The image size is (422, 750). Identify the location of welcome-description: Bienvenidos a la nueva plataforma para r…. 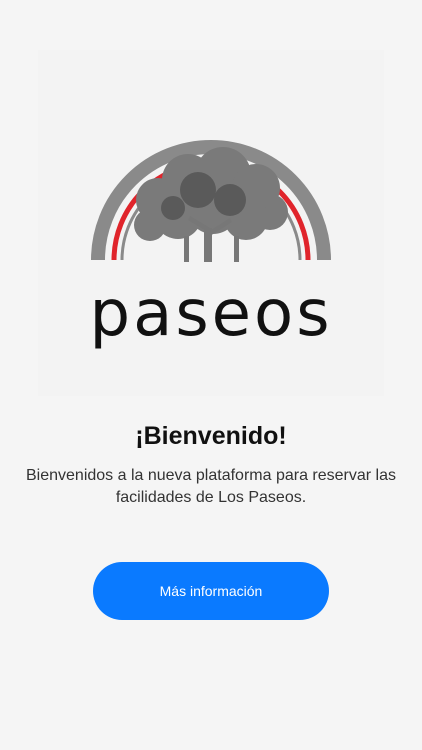
(211, 486).